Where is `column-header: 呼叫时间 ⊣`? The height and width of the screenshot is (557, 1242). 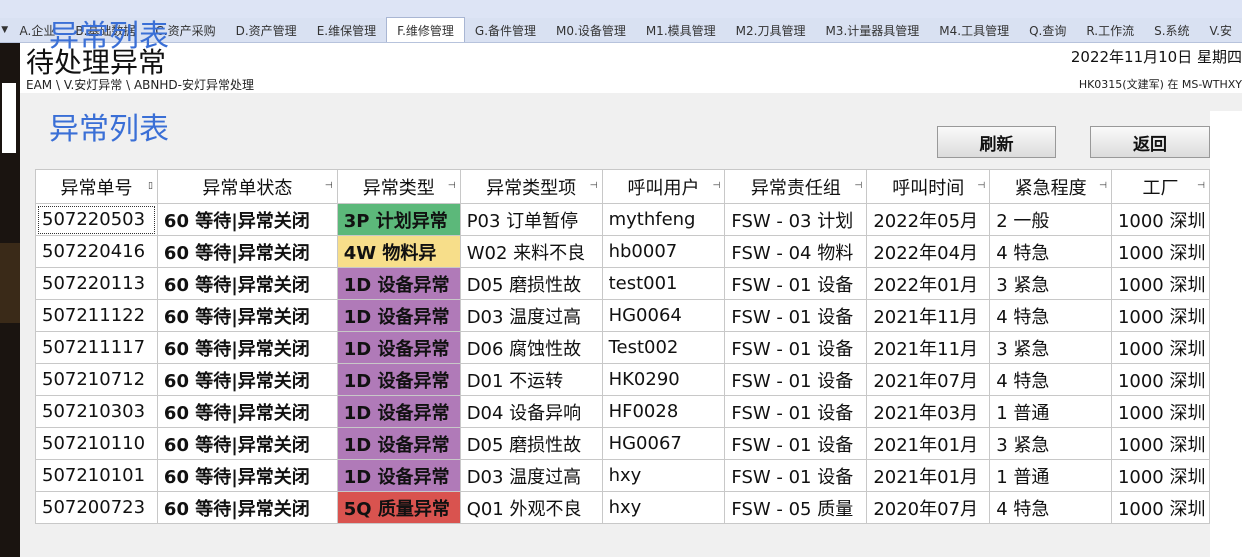 column-header: 呼叫时间 ⊣ is located at coordinates (928, 186).